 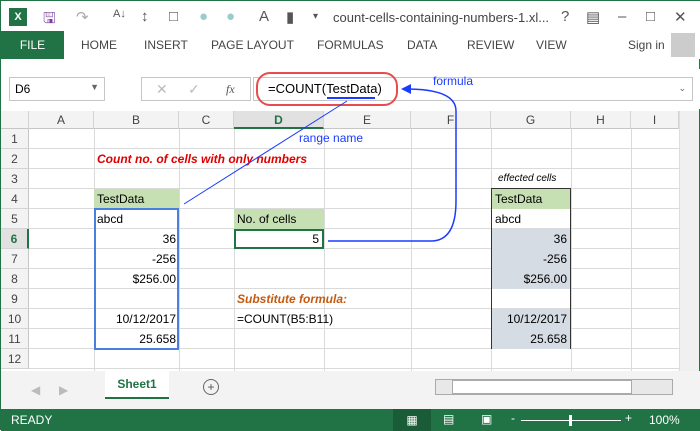 I want to click on horizontal-scrollbar, so click(x=554, y=387).